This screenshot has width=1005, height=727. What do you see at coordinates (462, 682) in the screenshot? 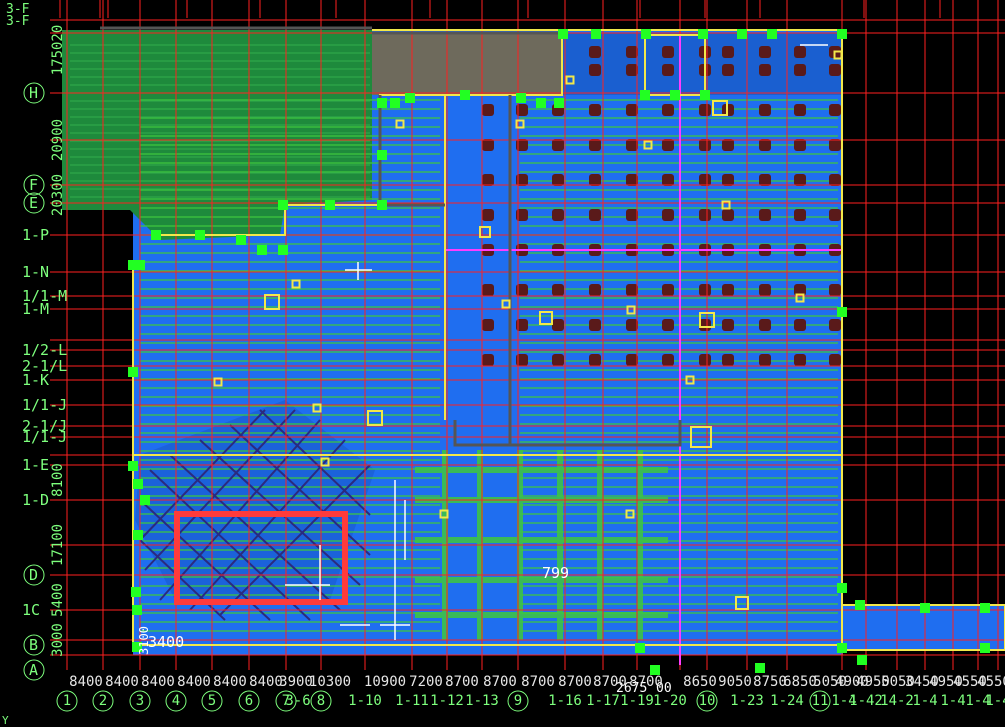
I see `col-dim-10: 8700` at bounding box center [462, 682].